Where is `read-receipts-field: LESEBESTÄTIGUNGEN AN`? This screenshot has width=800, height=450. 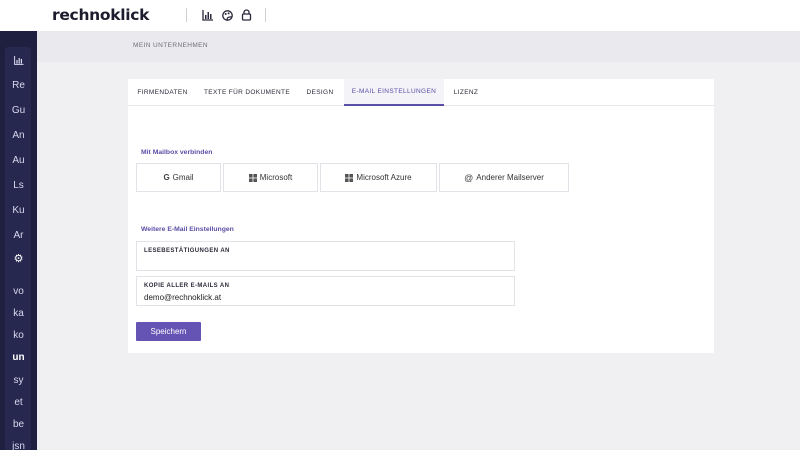 read-receipts-field: LESEBESTÄTIGUNGEN AN is located at coordinates (325, 256).